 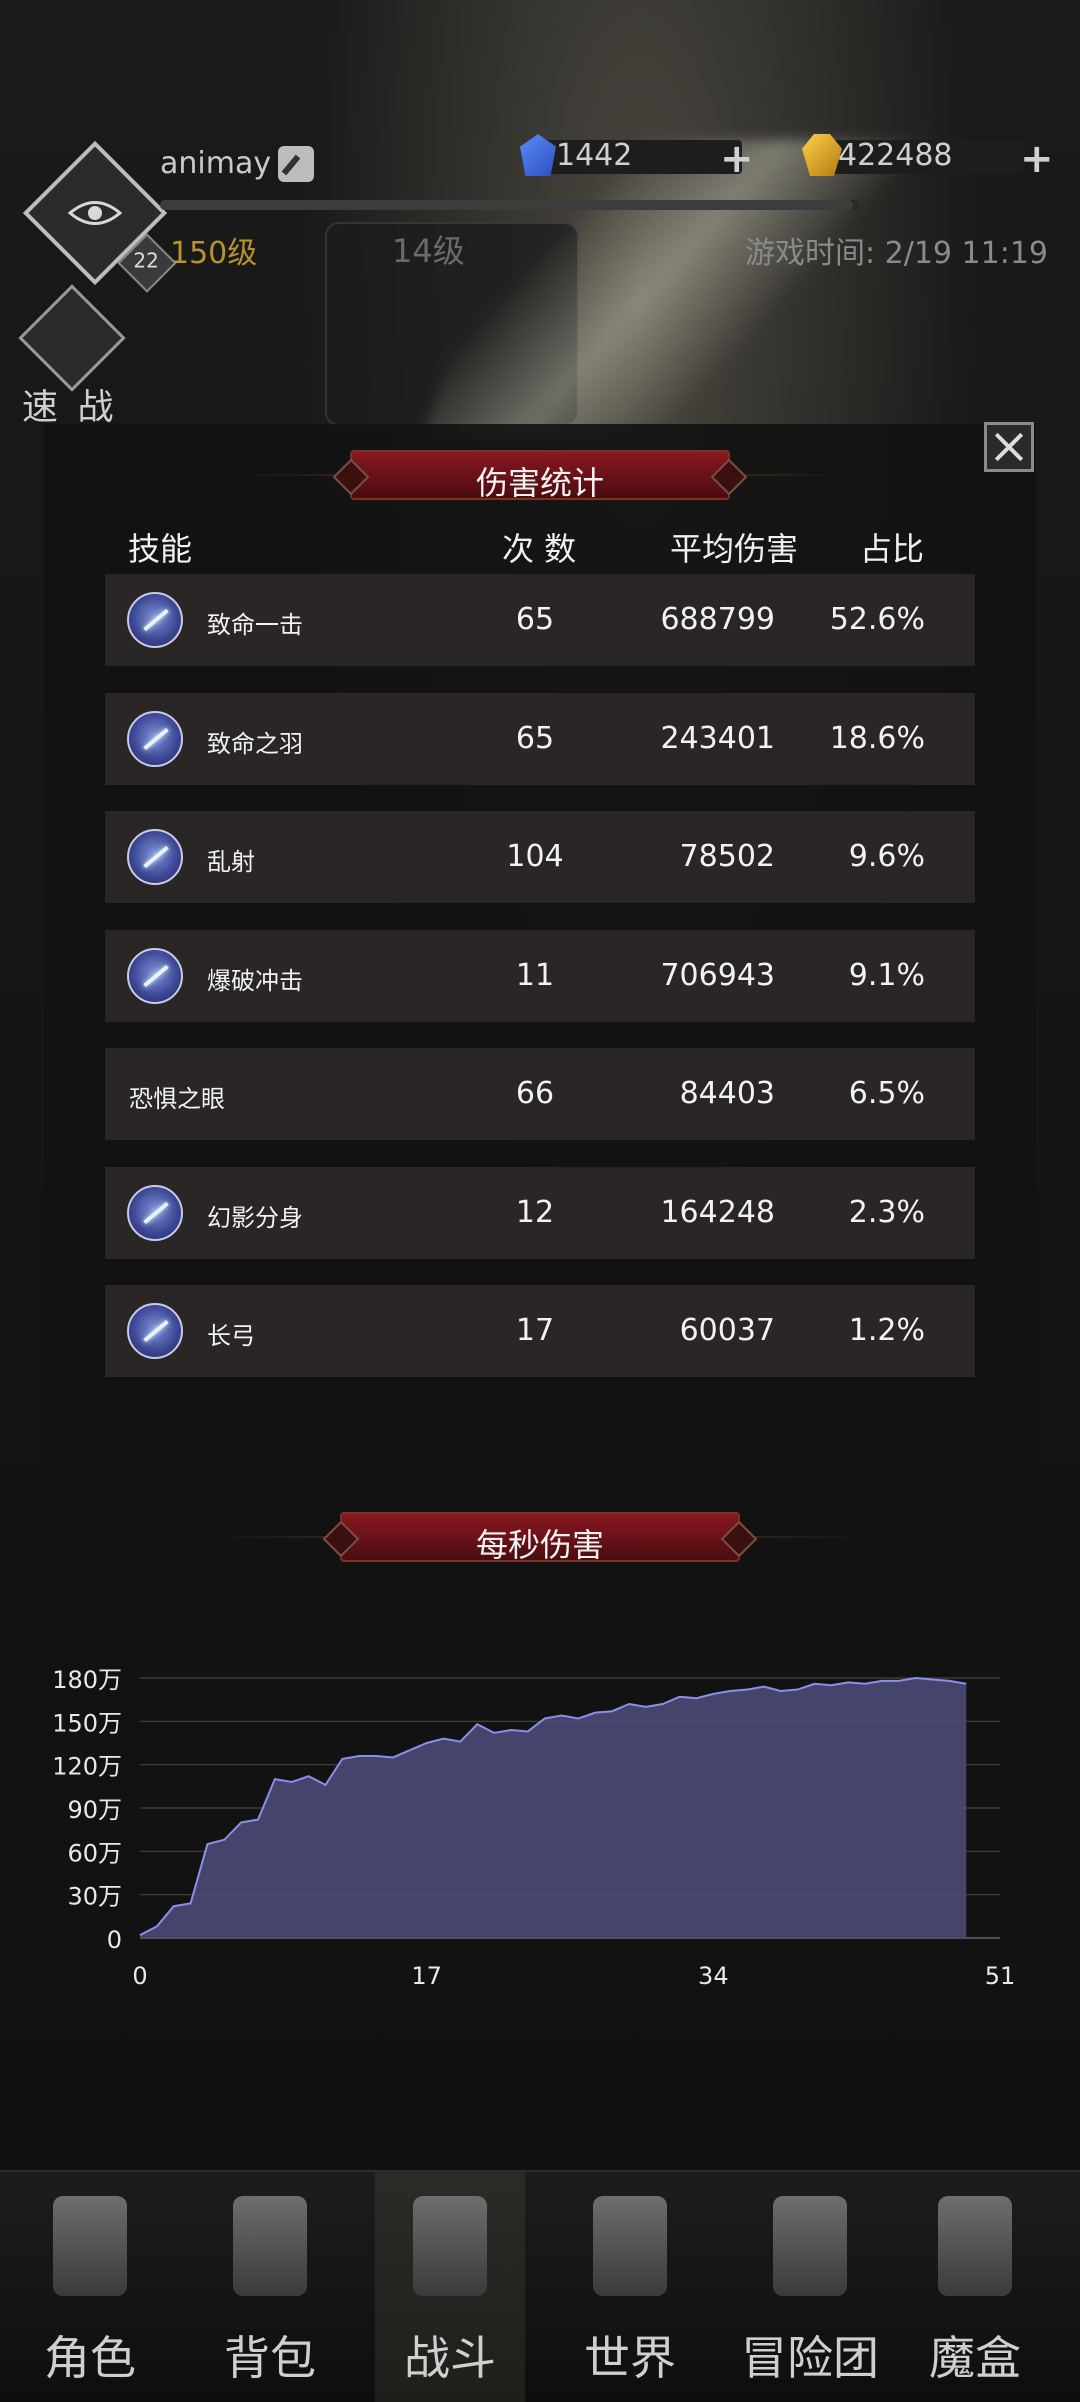 What do you see at coordinates (886, 1212) in the screenshot?
I see `skill-ratio: 2.3%` at bounding box center [886, 1212].